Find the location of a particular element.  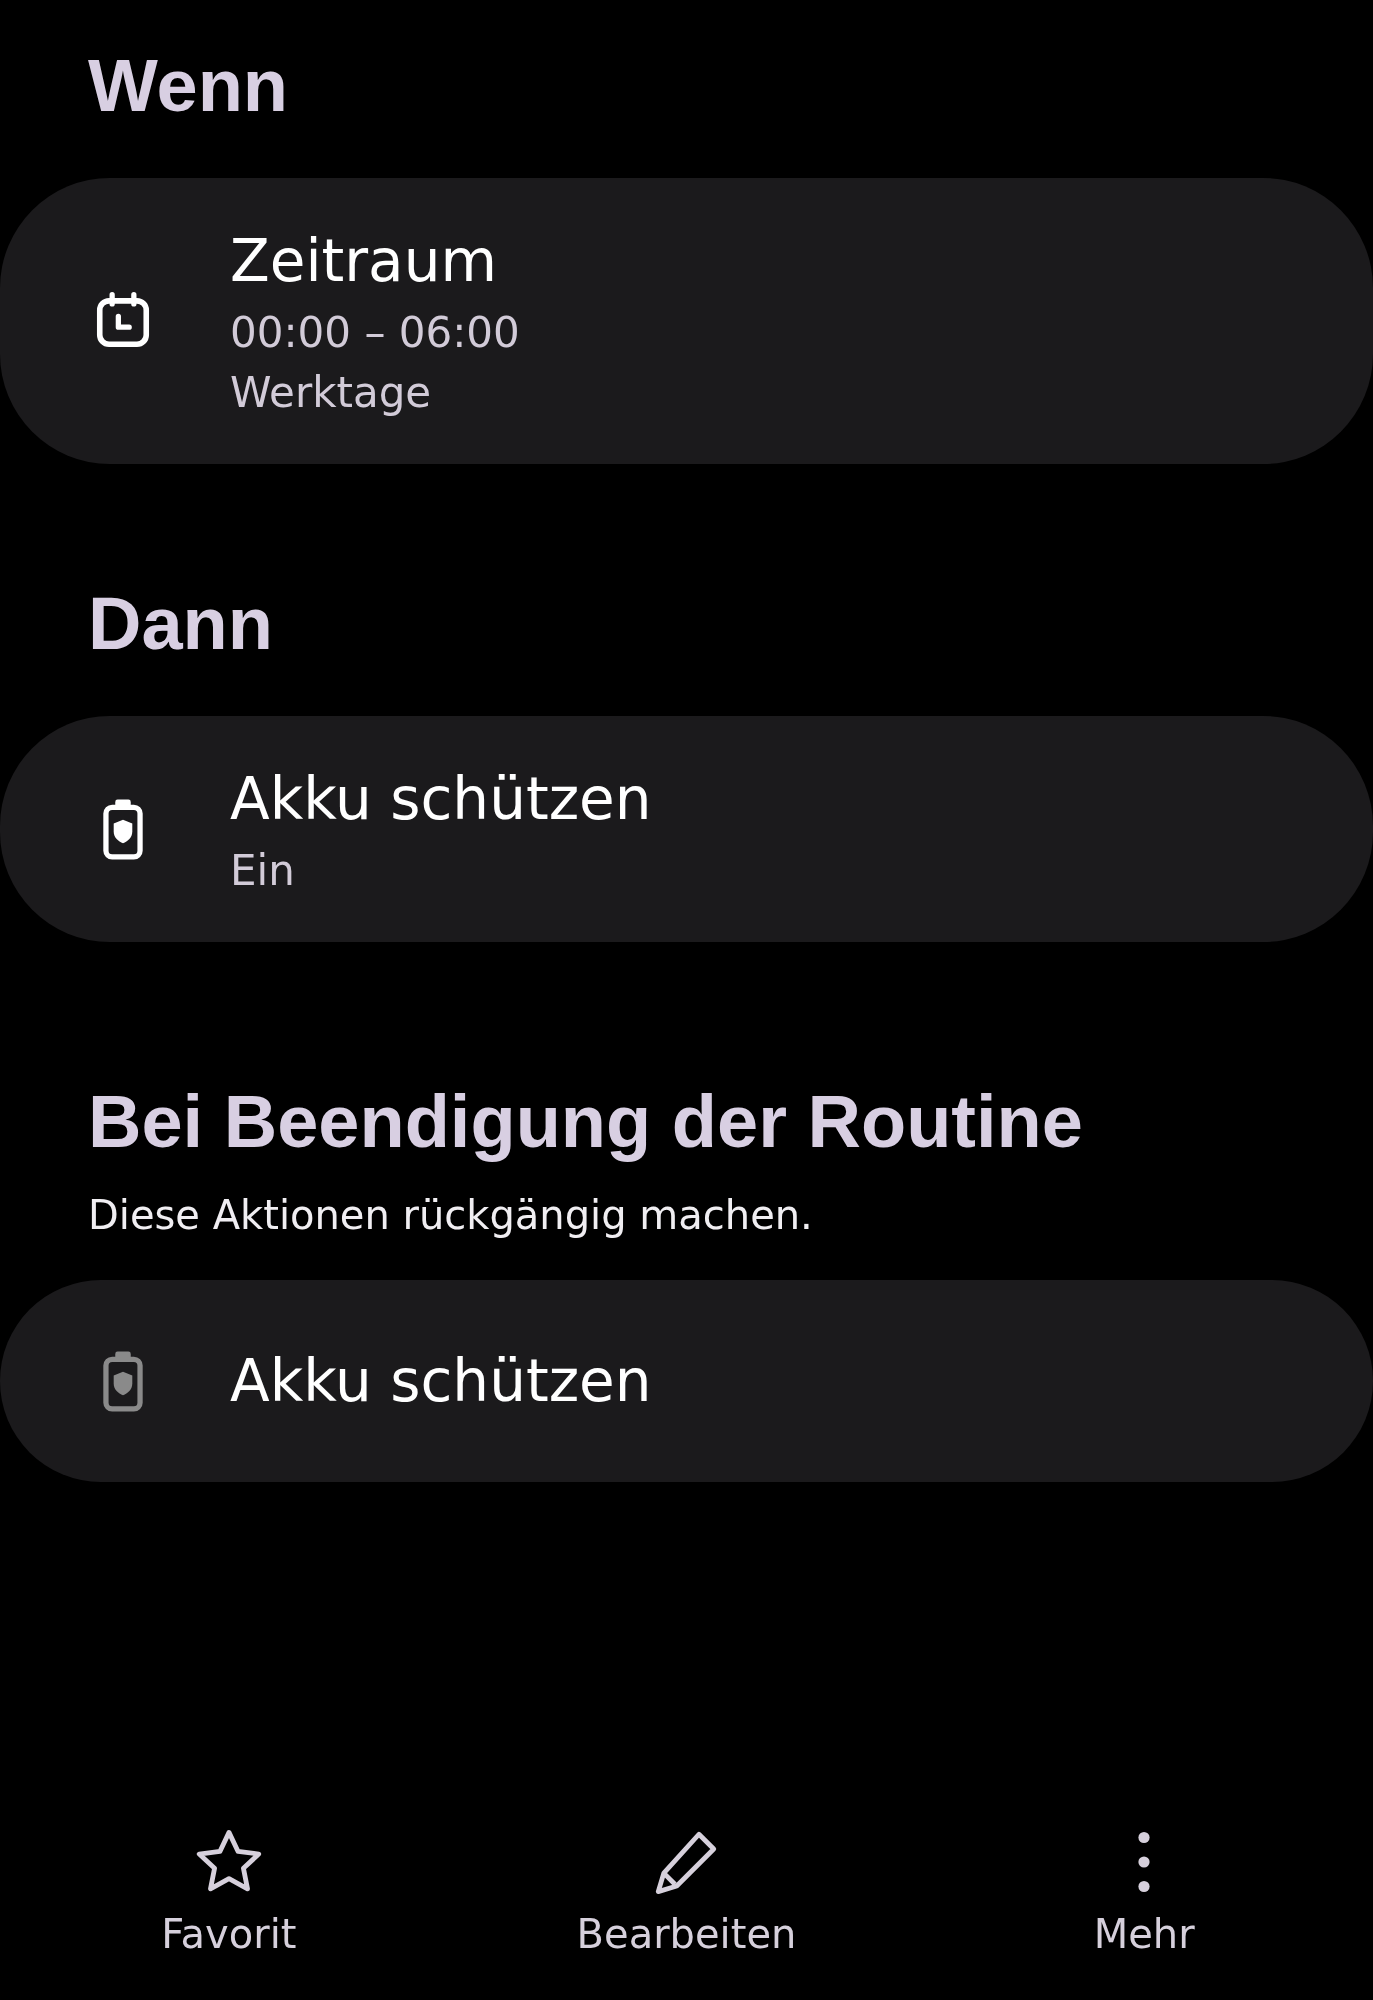

card-detail: Werktage is located at coordinates (331, 393).